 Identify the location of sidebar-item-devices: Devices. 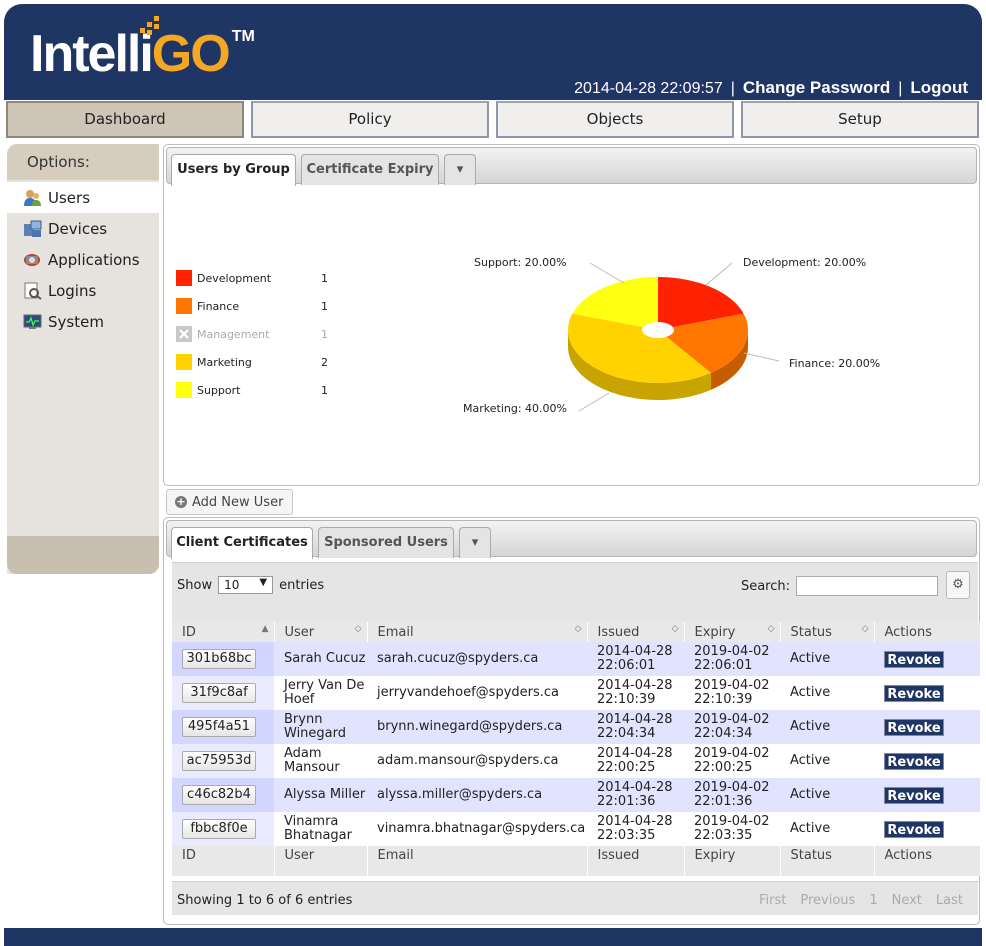
(83, 228).